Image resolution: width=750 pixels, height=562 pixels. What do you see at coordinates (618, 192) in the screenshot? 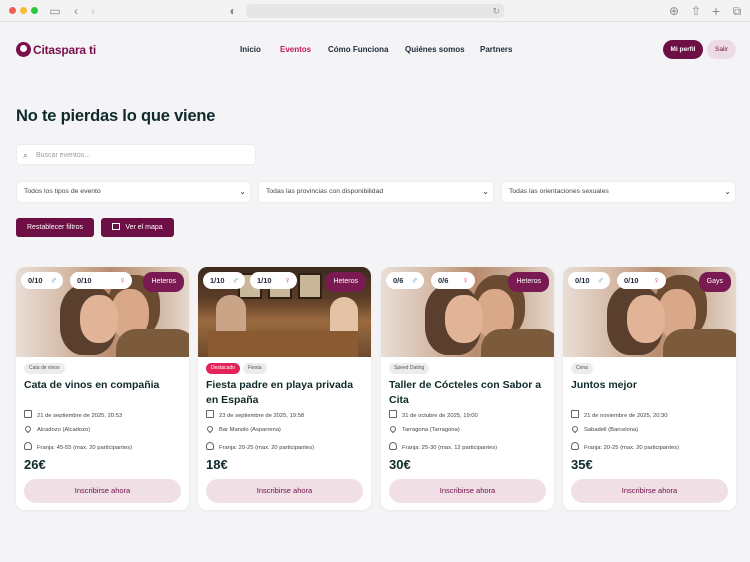
I see `orientation-select: Todas las orientaciones sexuales ⌄` at bounding box center [618, 192].